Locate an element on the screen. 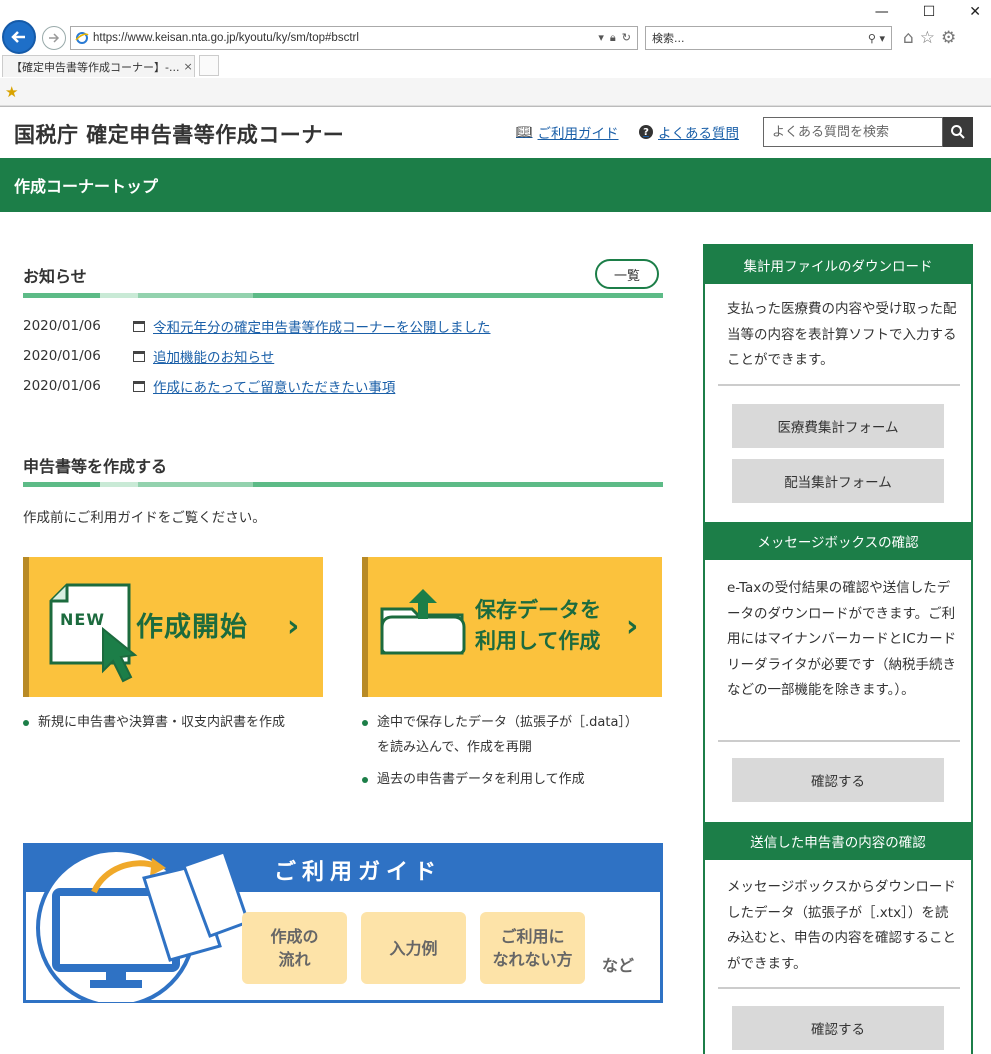  news-item: 2020/01/06 令和元年分の確定申告書等作成コーナーを公開しました is located at coordinates (257, 326).